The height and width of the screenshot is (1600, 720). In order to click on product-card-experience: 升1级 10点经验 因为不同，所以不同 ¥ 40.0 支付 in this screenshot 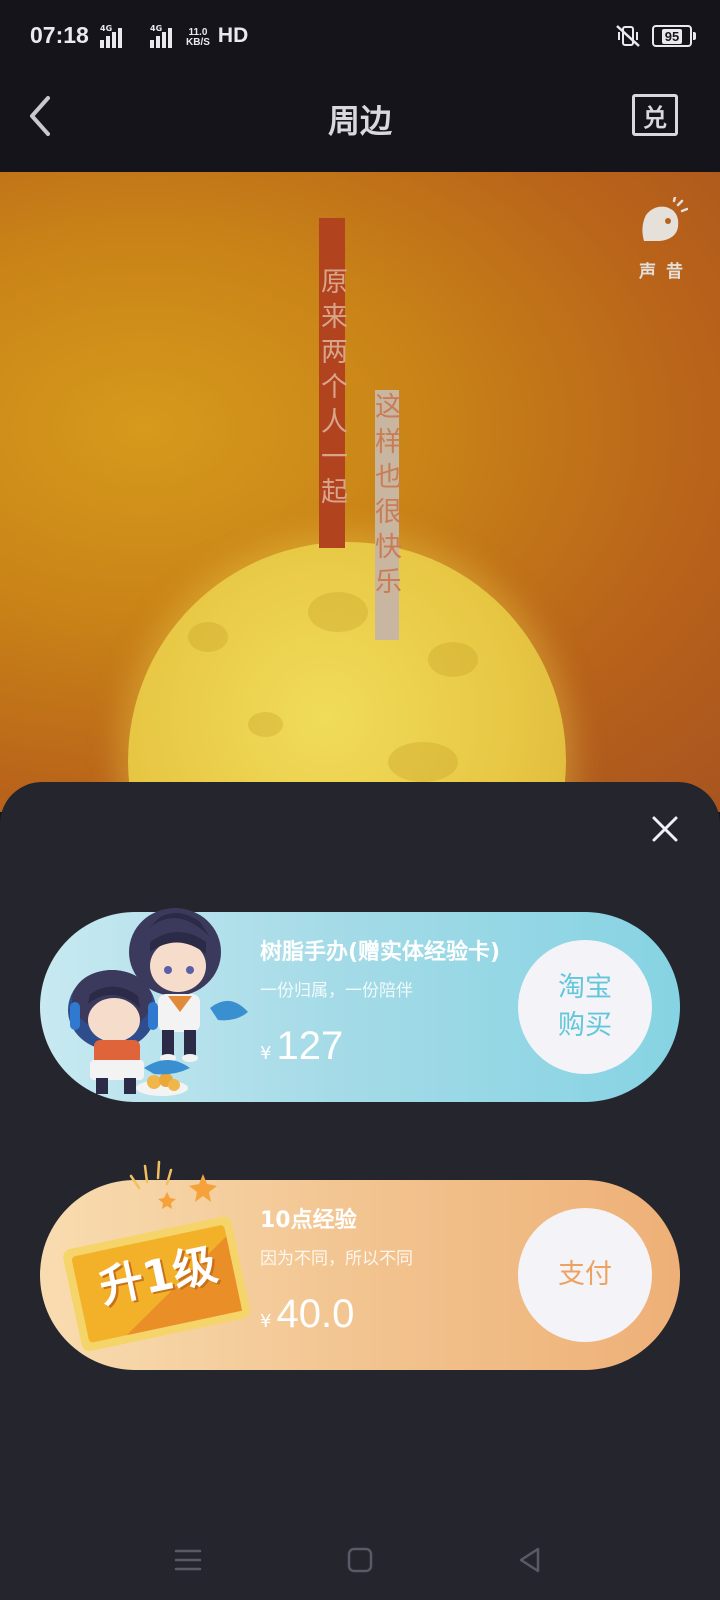, I will do `click(360, 1265)`.